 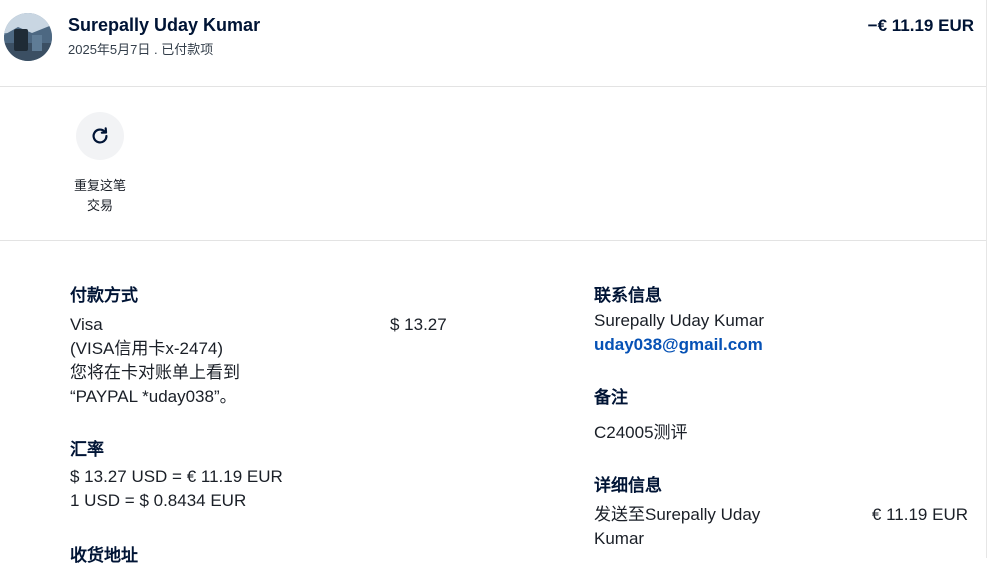 What do you see at coordinates (628, 295) in the screenshot?
I see `contact-info-title: 联系信息` at bounding box center [628, 295].